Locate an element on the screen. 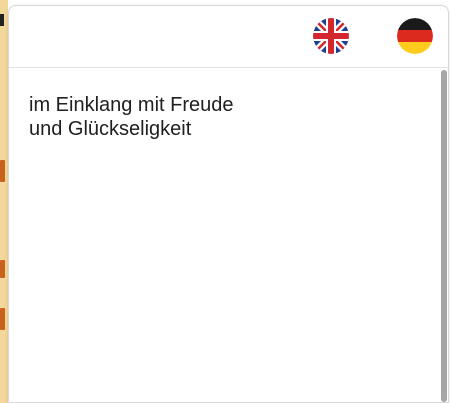  background-page-edge is located at coordinates (4, 201).